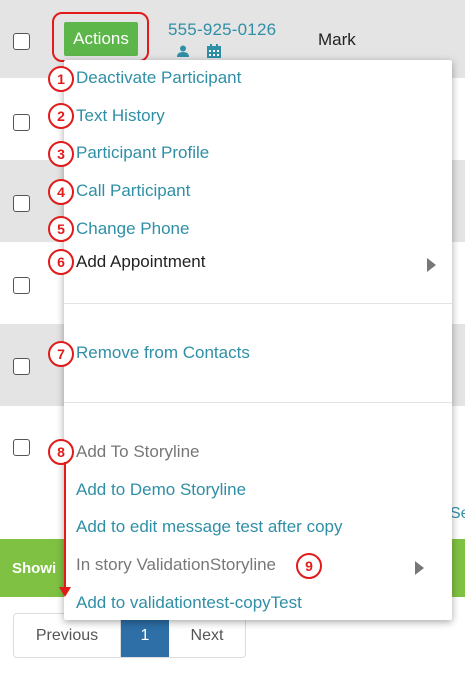 This screenshot has width=465, height=674. Describe the element at coordinates (309, 566) in the screenshot. I see `annotation-badge: 9` at that location.